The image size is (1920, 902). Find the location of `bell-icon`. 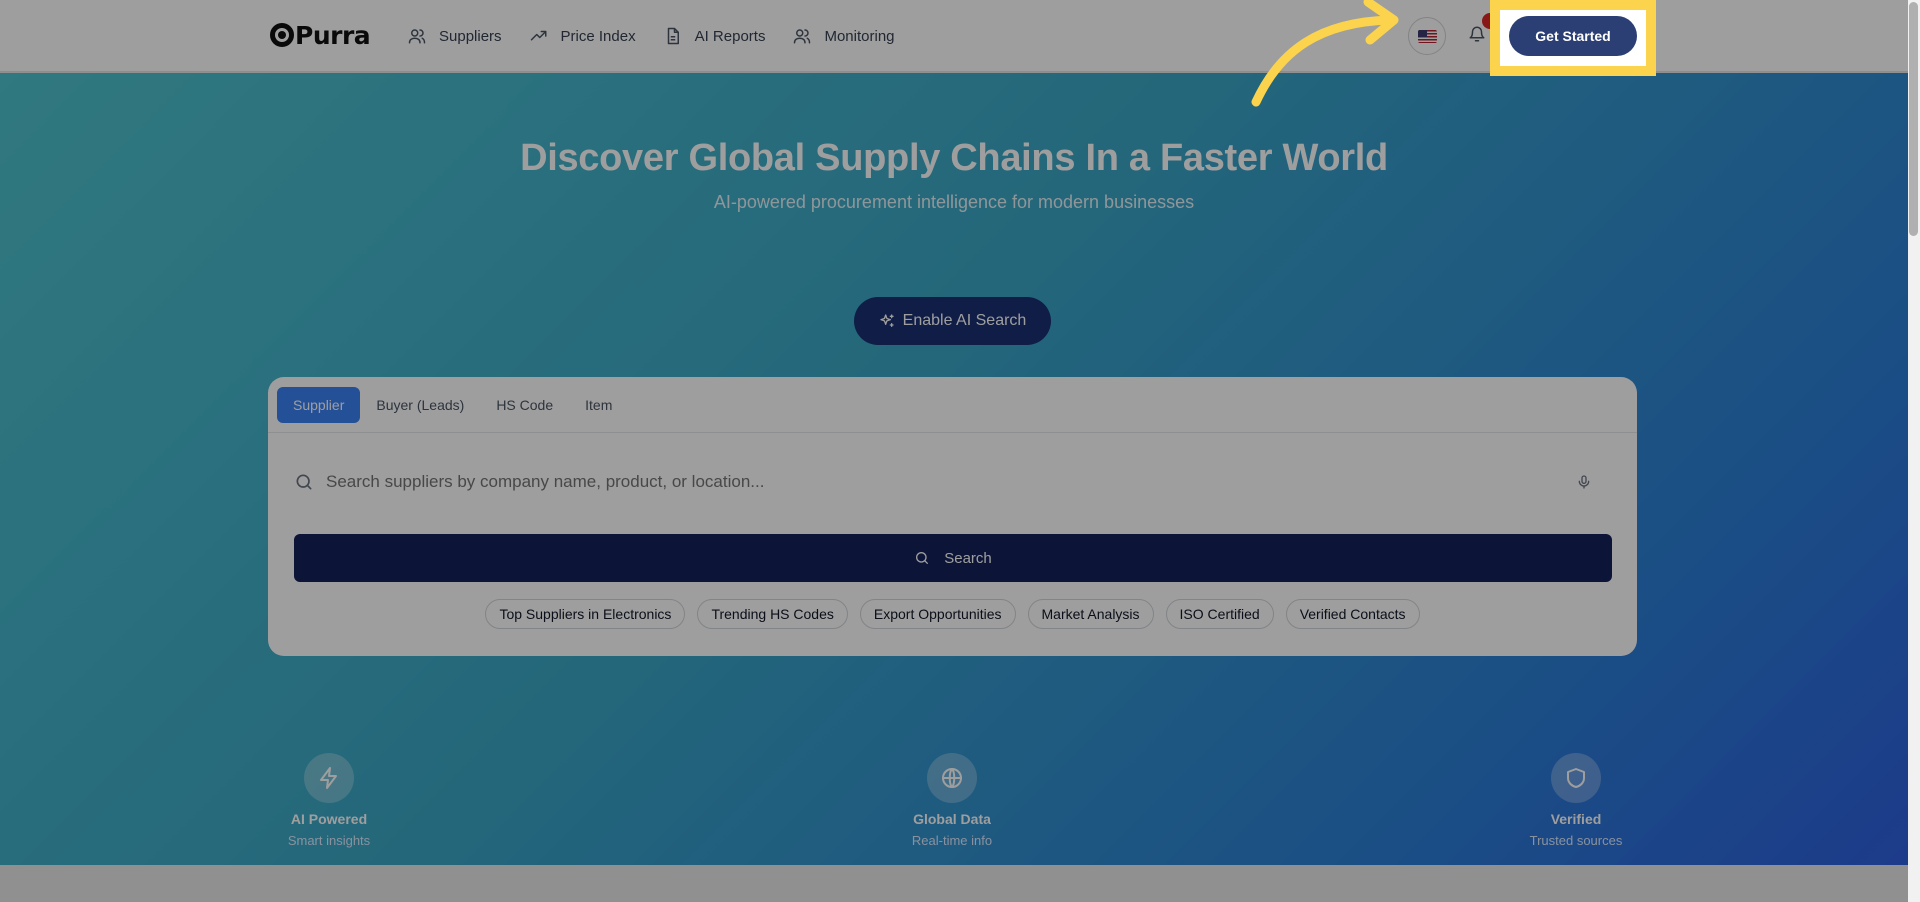

bell-icon is located at coordinates (1477, 34).